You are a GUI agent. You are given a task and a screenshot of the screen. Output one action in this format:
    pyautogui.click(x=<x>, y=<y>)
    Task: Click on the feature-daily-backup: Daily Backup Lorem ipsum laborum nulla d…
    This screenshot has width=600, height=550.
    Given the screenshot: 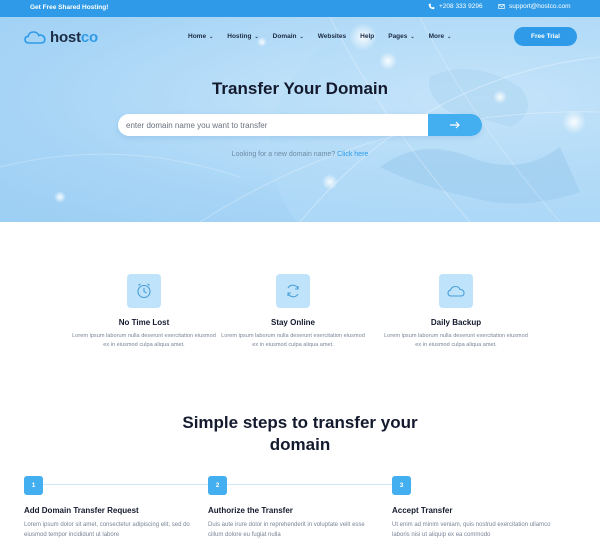 What is the action you would take?
    pyautogui.click(x=456, y=312)
    